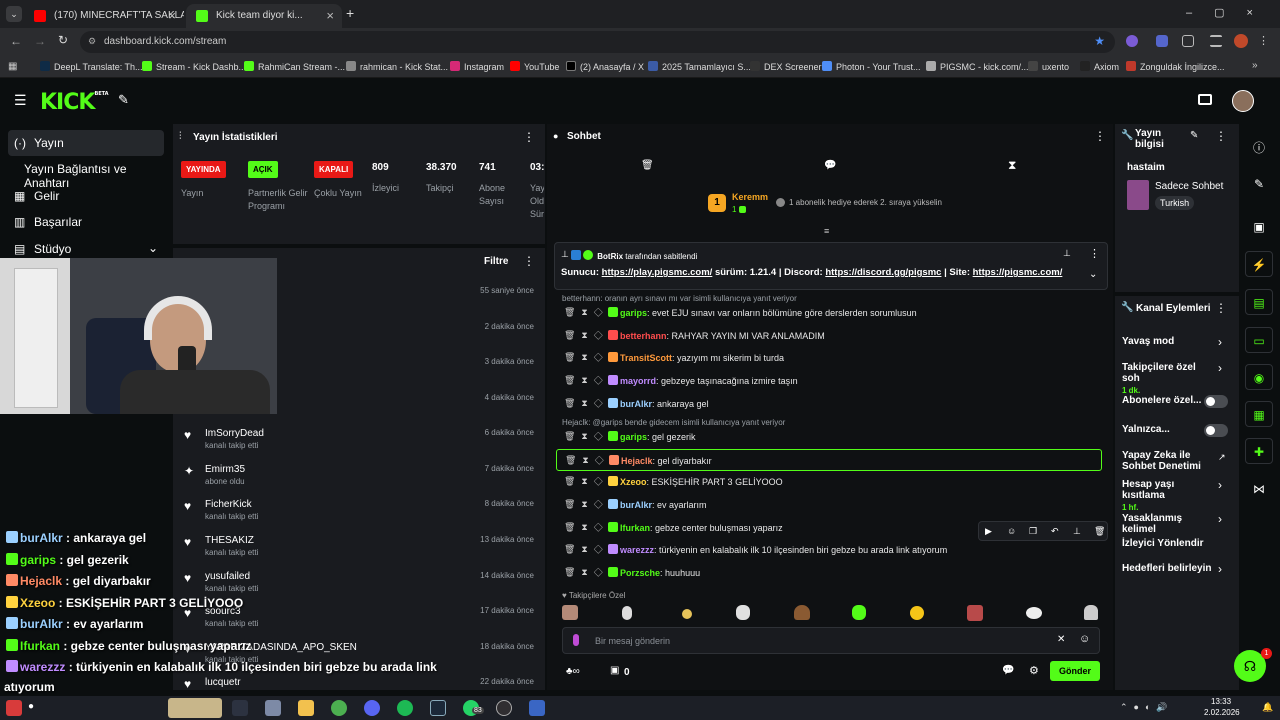 The image size is (1280, 720). What do you see at coordinates (647, 165) in the screenshot?
I see `trash-icon: 🗑` at bounding box center [647, 165].